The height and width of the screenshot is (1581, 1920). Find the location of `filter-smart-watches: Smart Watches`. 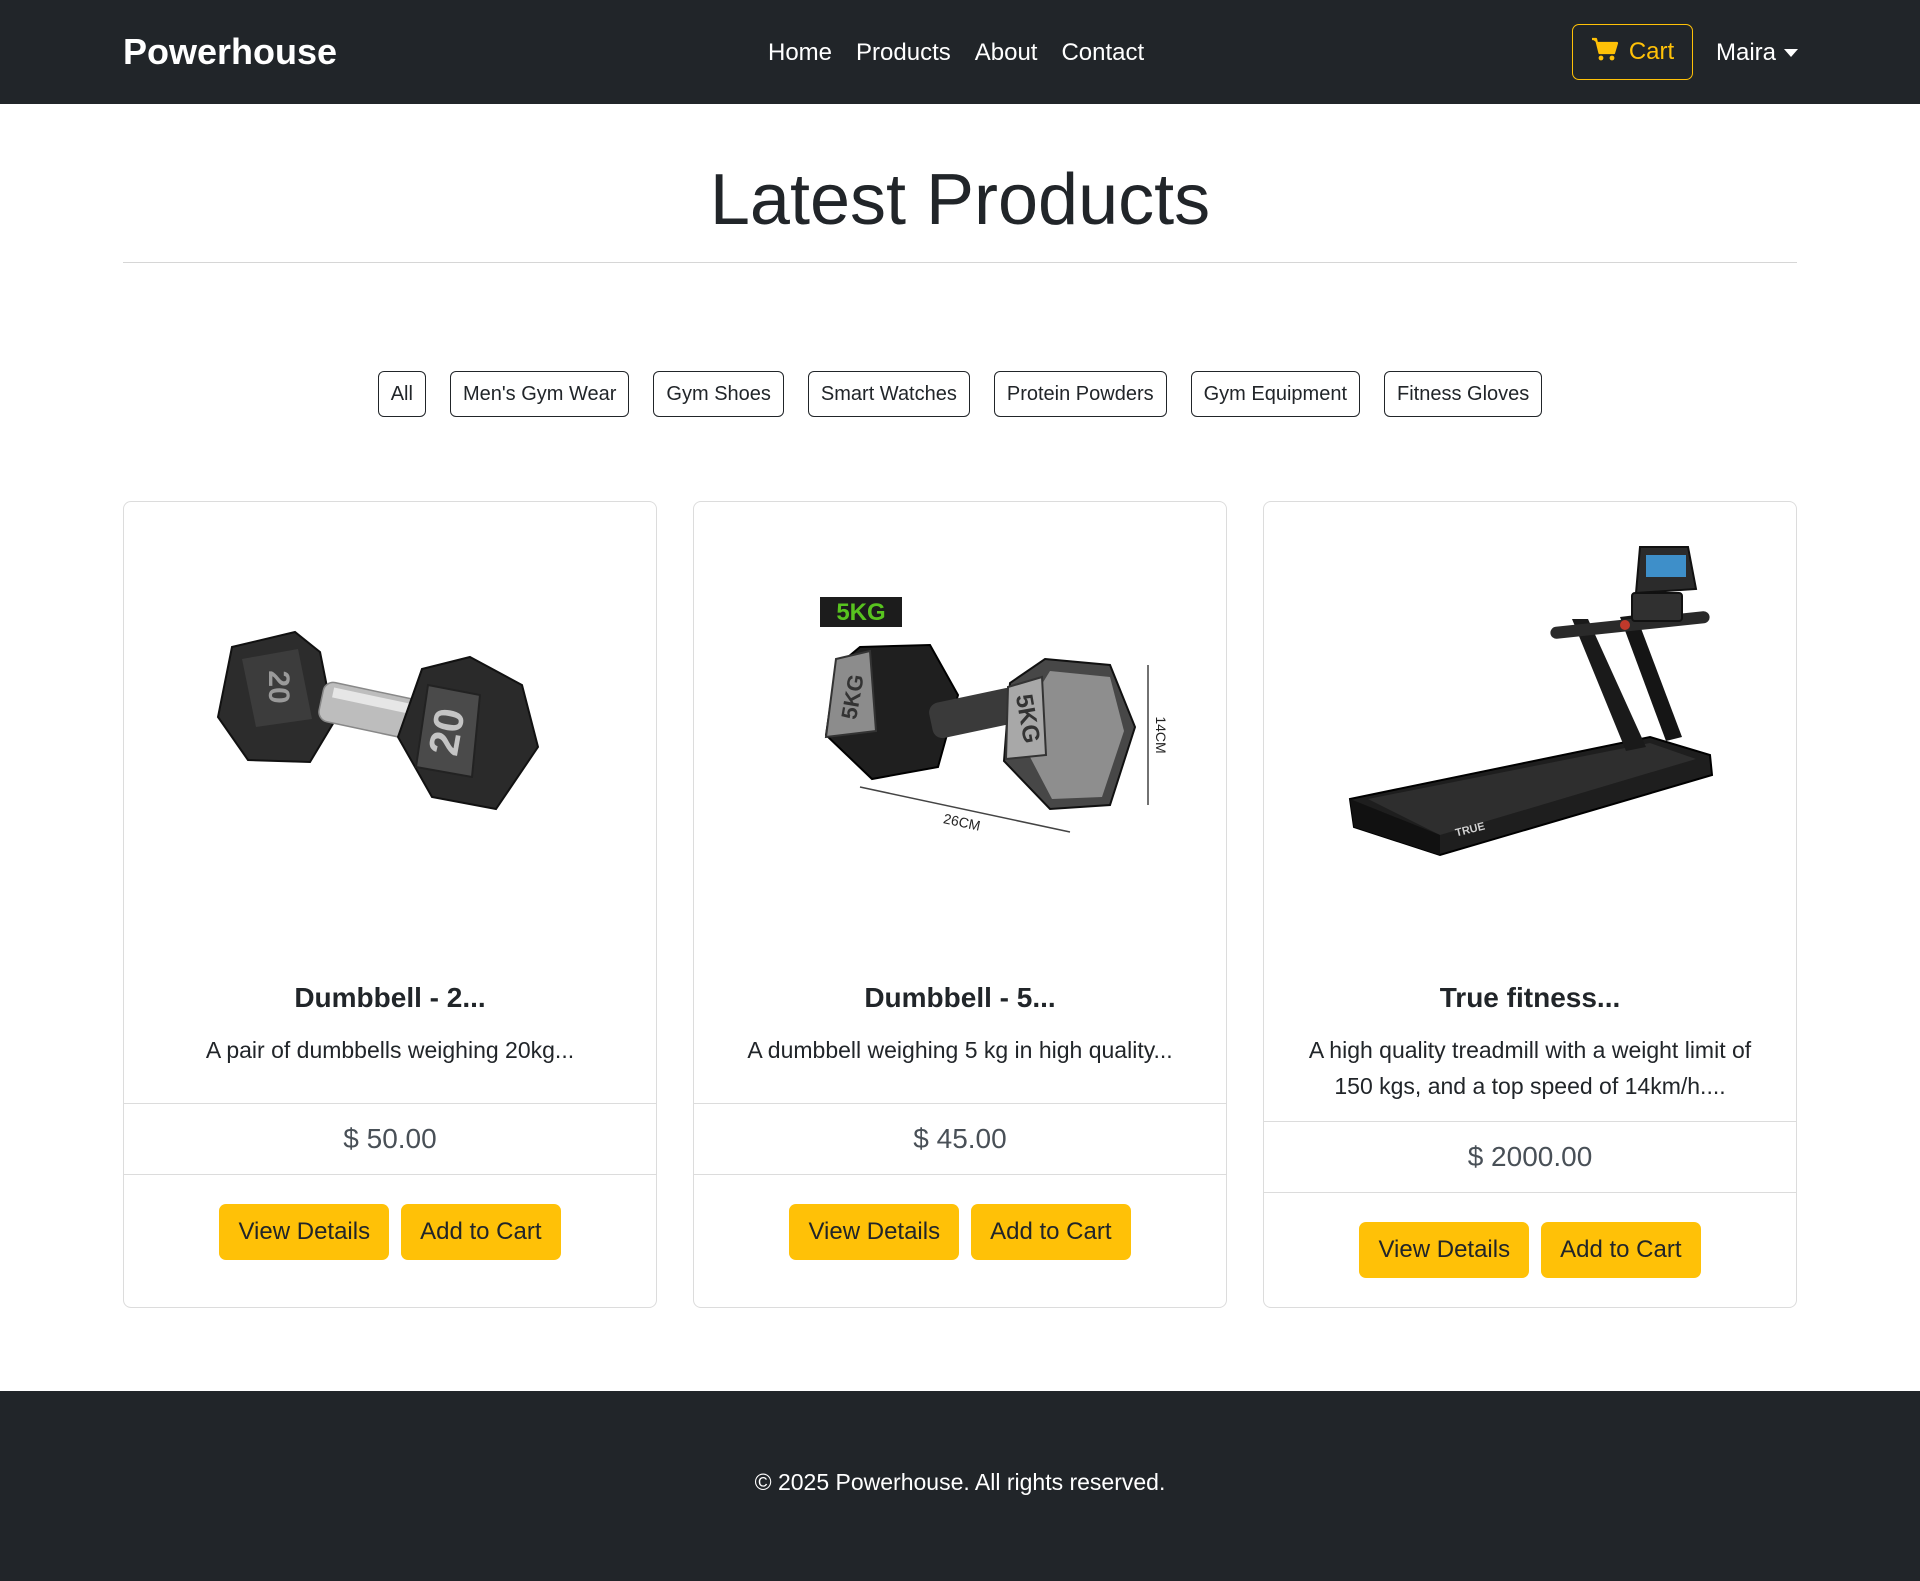

filter-smart-watches: Smart Watches is located at coordinates (888, 394).